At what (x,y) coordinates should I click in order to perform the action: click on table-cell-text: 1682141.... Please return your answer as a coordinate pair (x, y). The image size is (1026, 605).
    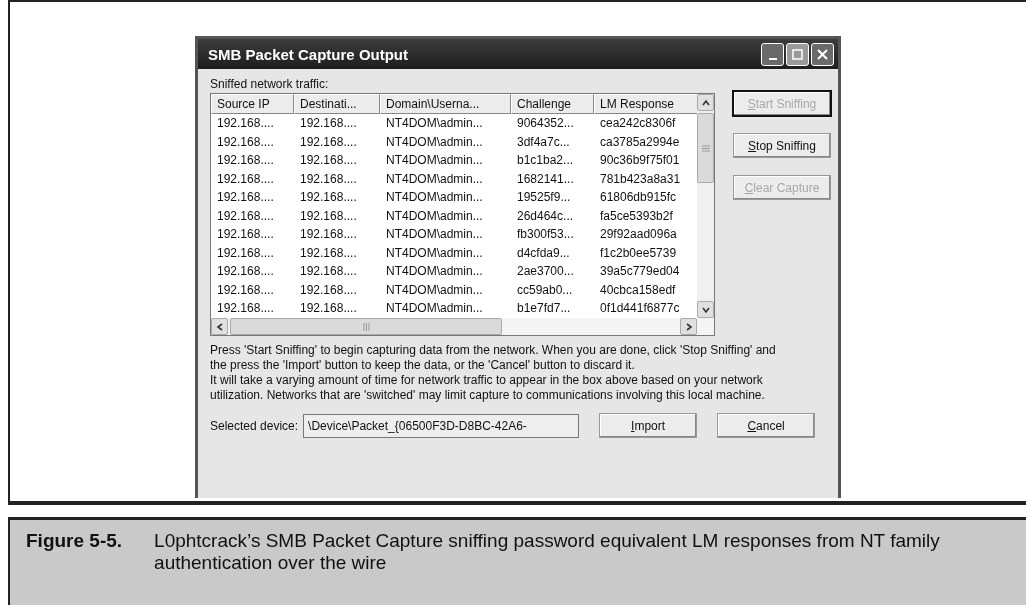
    Looking at the image, I should click on (545, 178).